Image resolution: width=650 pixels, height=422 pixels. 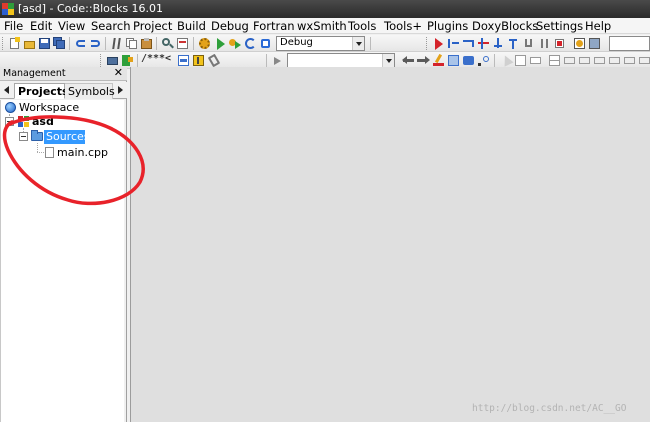 I want to click on chm-docs-icon, so click(x=198, y=60).